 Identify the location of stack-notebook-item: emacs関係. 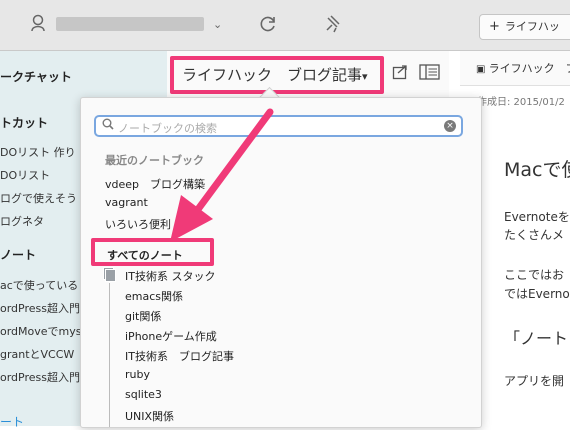
(154, 296).